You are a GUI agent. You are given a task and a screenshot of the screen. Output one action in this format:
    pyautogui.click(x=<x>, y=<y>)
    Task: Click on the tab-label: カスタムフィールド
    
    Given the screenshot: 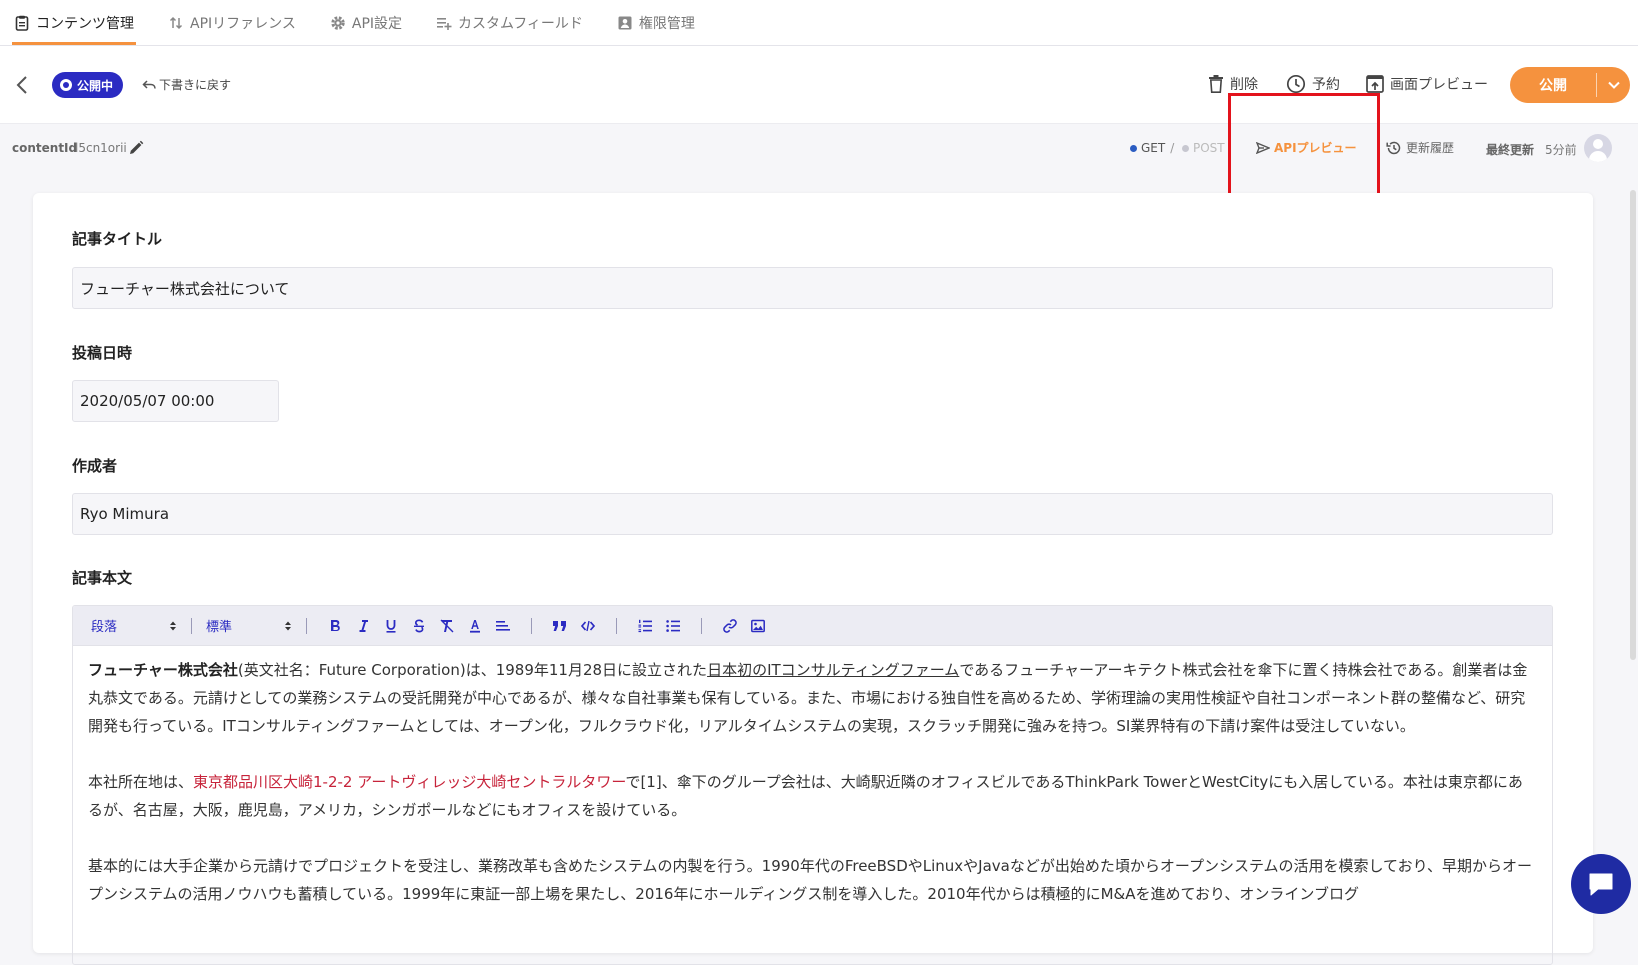 What is the action you would take?
    pyautogui.click(x=520, y=23)
    